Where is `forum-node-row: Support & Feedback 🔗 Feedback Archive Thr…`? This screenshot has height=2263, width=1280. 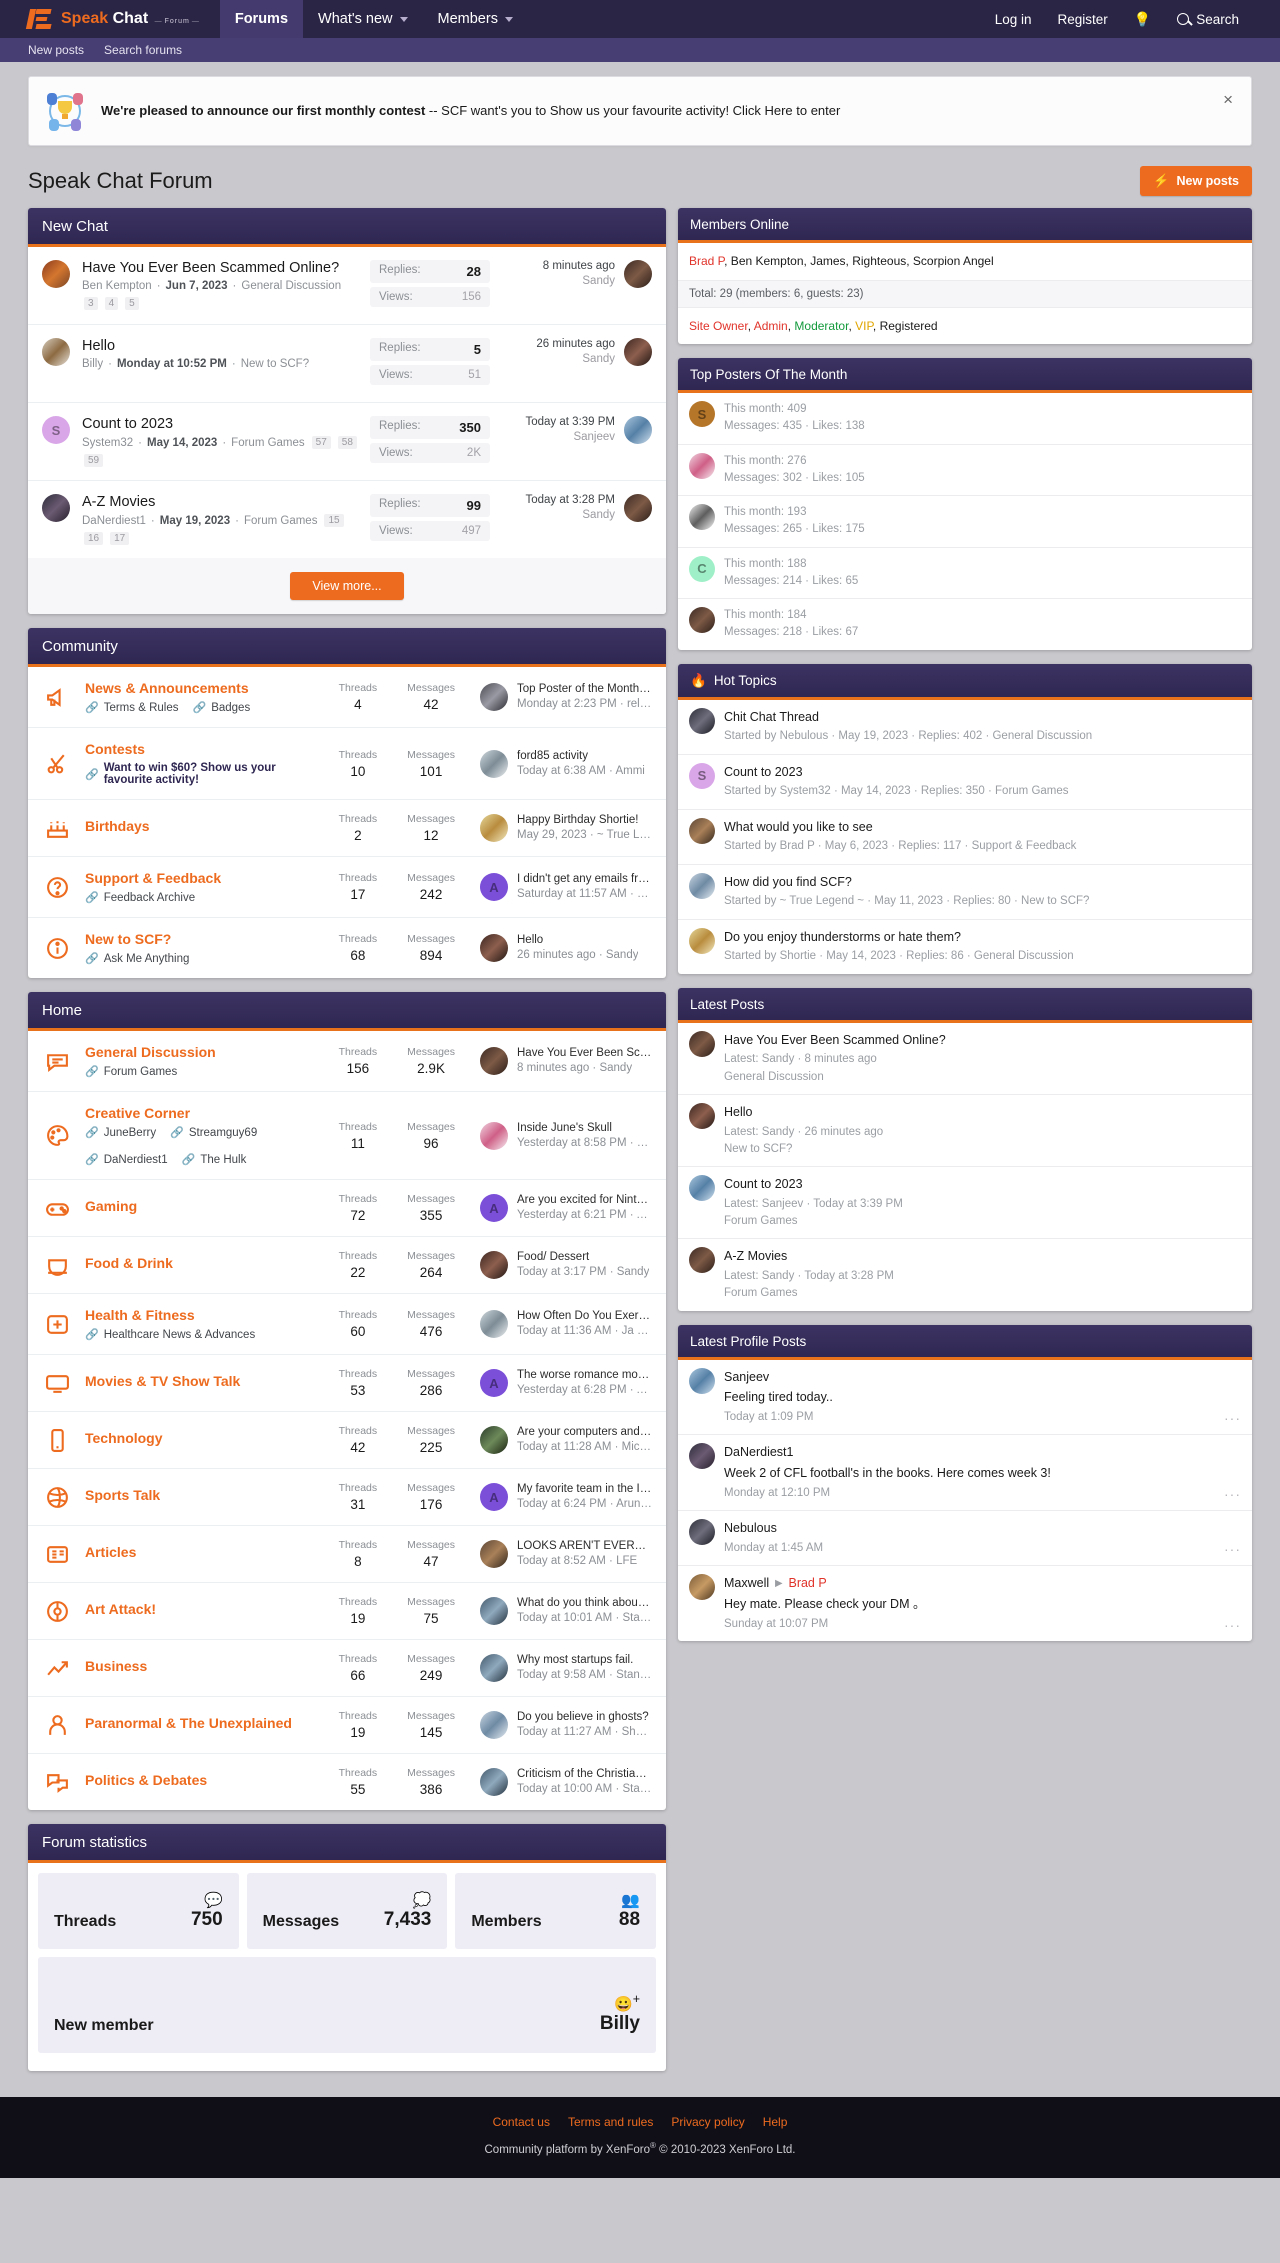 forum-node-row: Support & Feedback 🔗 Feedback Archive Thr… is located at coordinates (347, 887).